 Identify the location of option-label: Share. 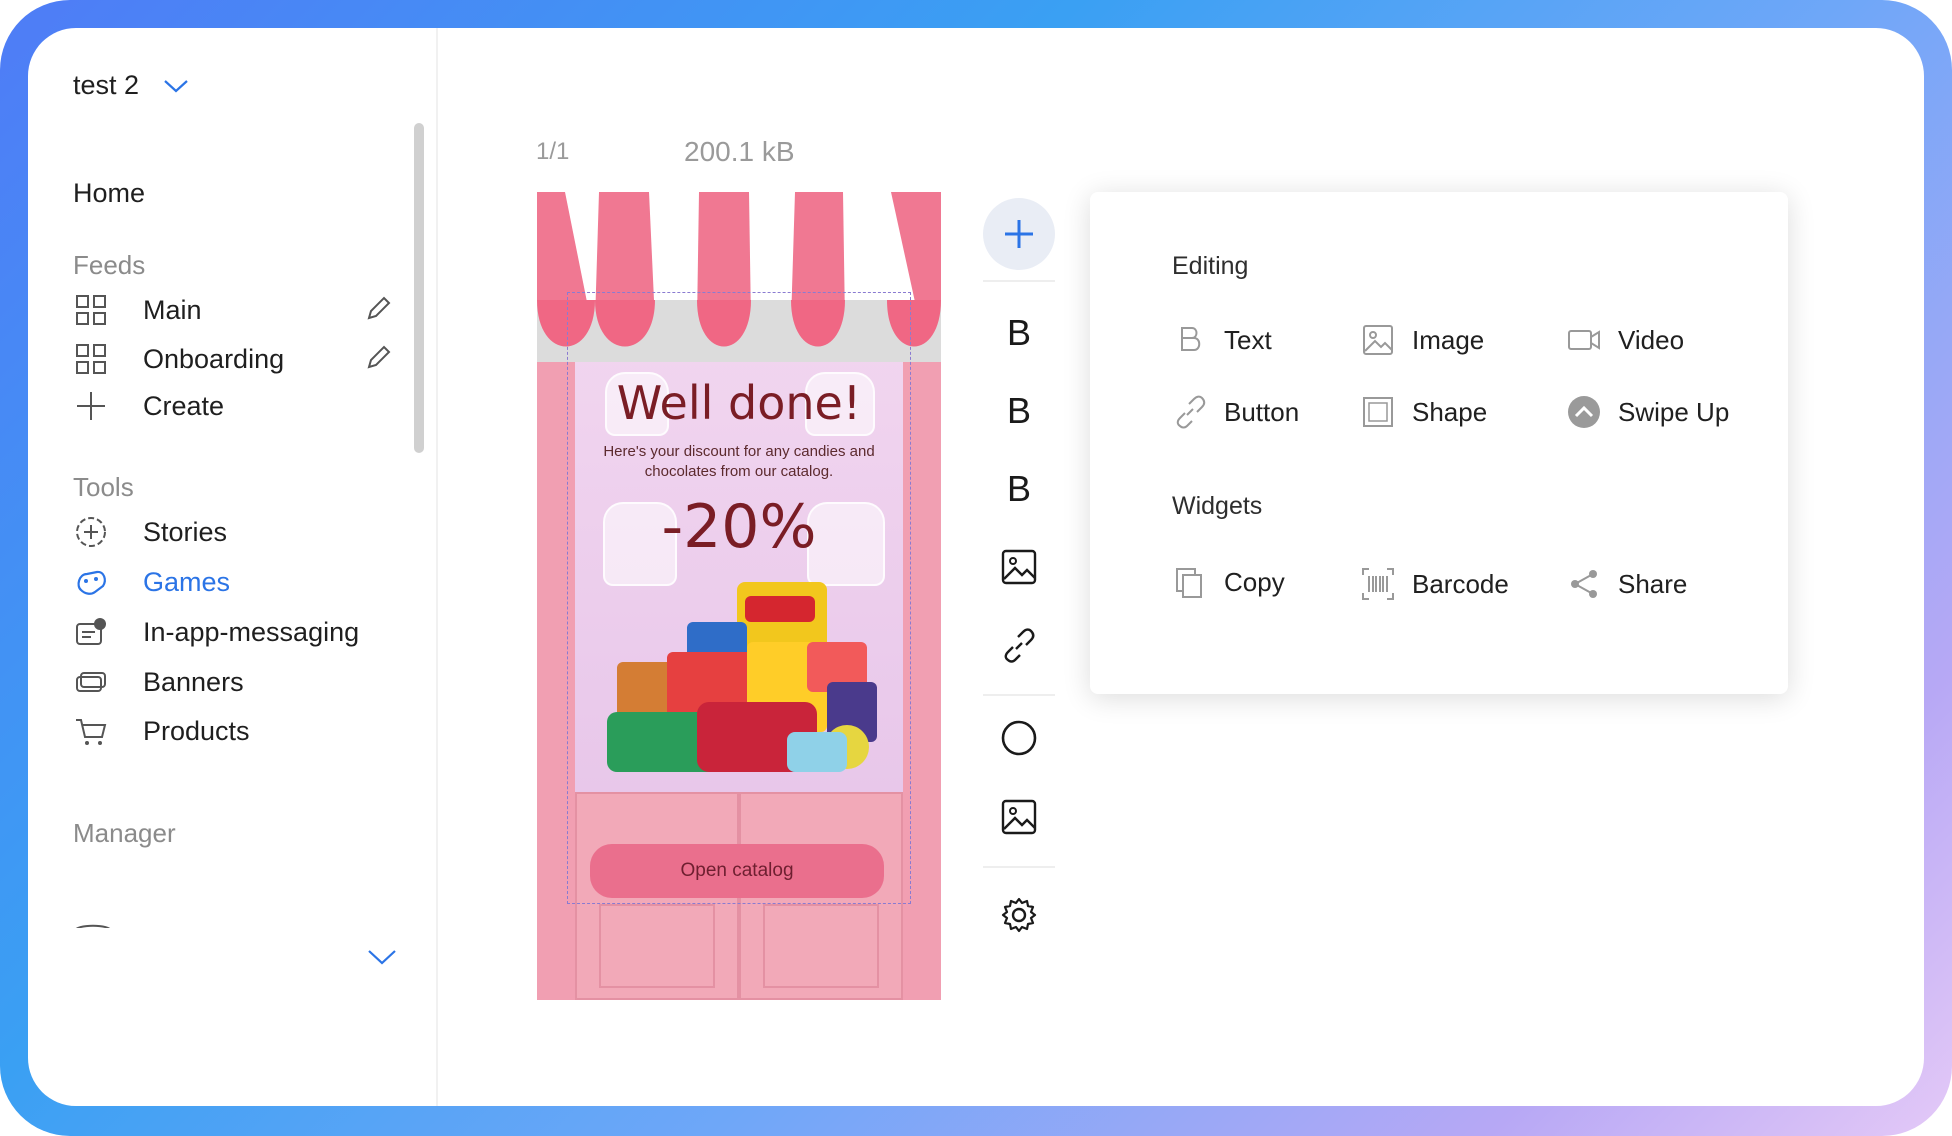
(1653, 583).